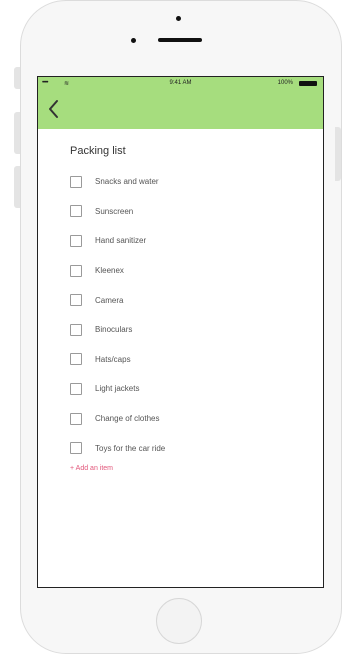 The width and height of the screenshot is (343, 654). I want to click on item-label: Binoculars, so click(114, 330).